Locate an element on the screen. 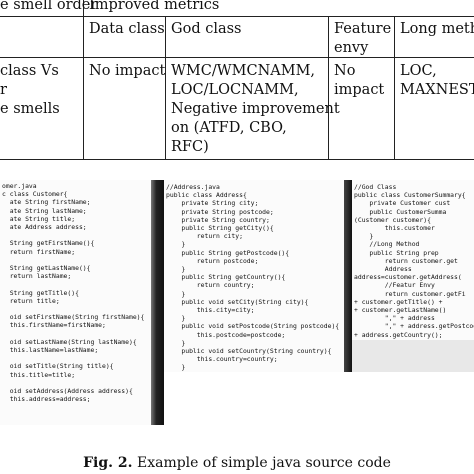  figure-caption-text: Example of simple java source code is located at coordinates (261, 463).